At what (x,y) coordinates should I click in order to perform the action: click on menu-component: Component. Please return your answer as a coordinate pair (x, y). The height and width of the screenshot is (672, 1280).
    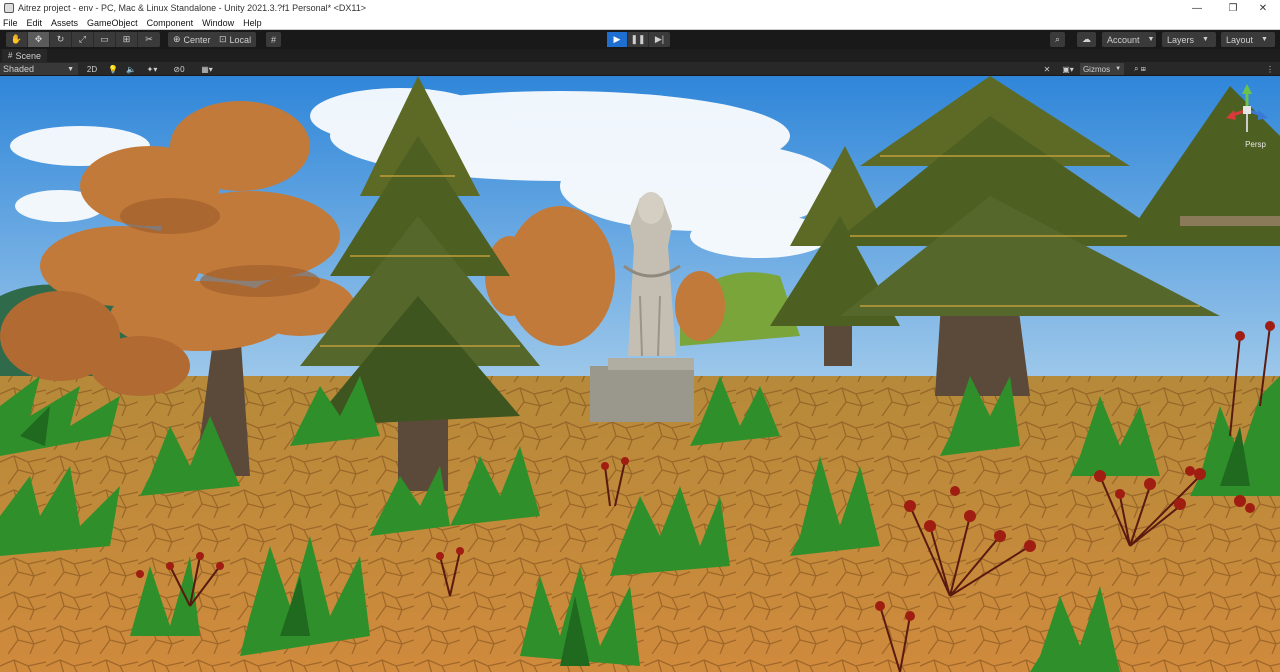
    Looking at the image, I should click on (170, 23).